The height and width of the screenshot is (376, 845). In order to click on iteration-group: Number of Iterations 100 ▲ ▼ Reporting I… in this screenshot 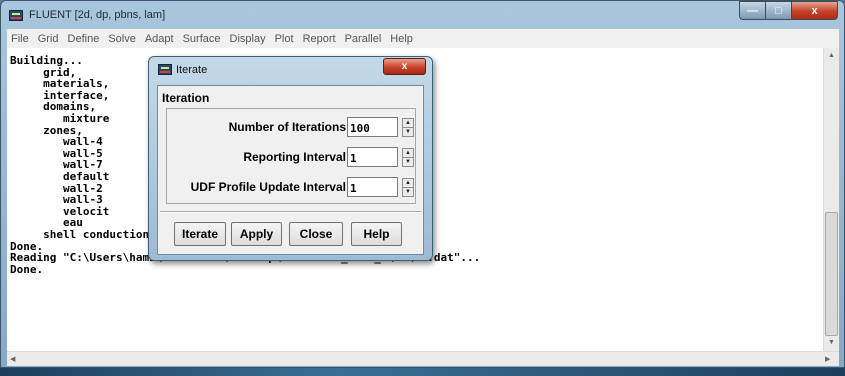, I will do `click(291, 156)`.